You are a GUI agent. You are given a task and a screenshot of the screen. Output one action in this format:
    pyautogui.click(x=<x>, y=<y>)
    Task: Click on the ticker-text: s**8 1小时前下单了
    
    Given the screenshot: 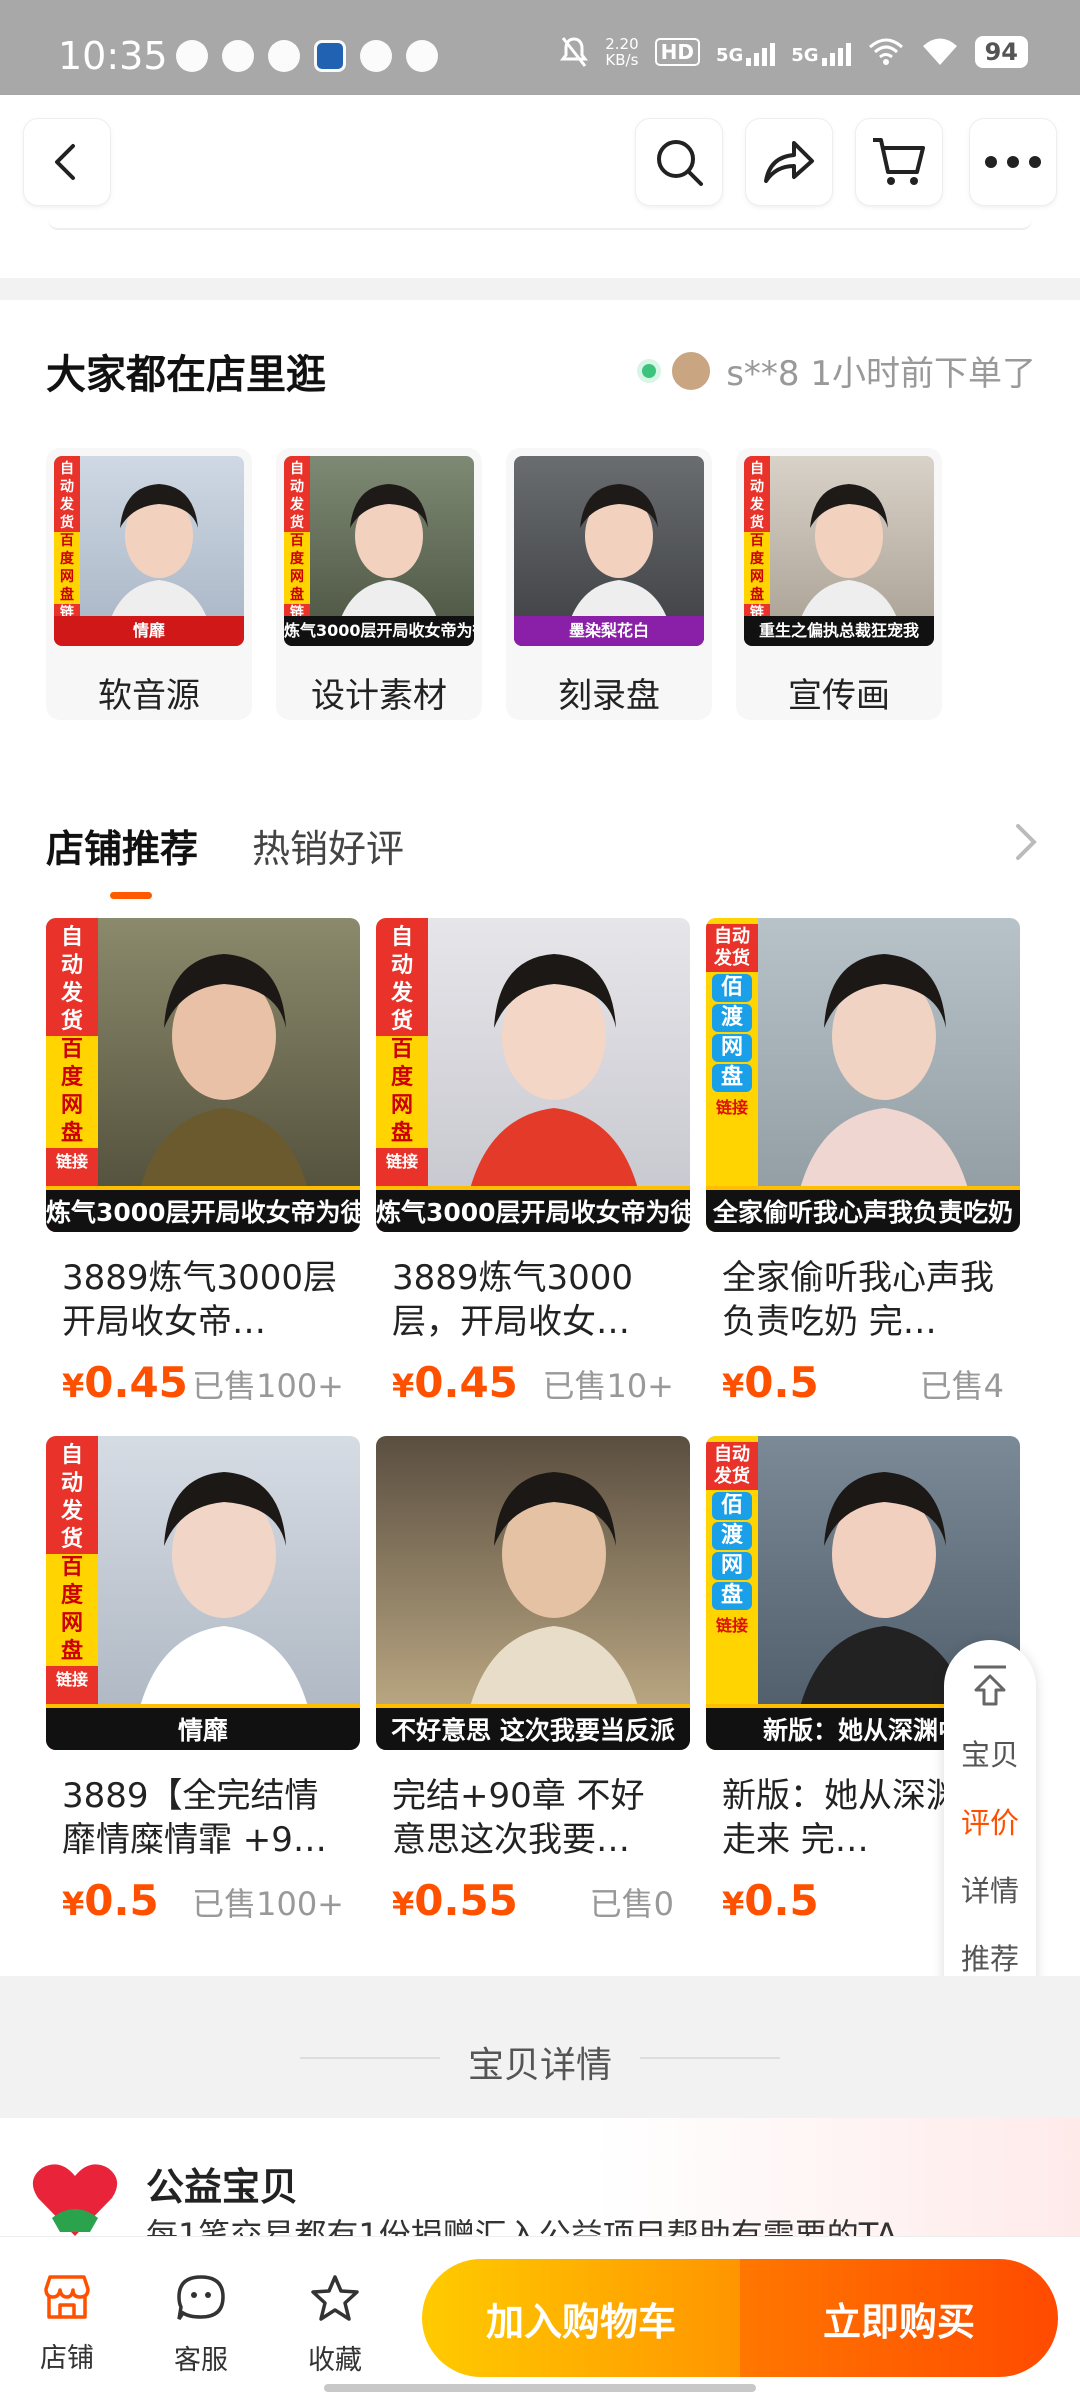 What is the action you would take?
    pyautogui.click(x=881, y=374)
    